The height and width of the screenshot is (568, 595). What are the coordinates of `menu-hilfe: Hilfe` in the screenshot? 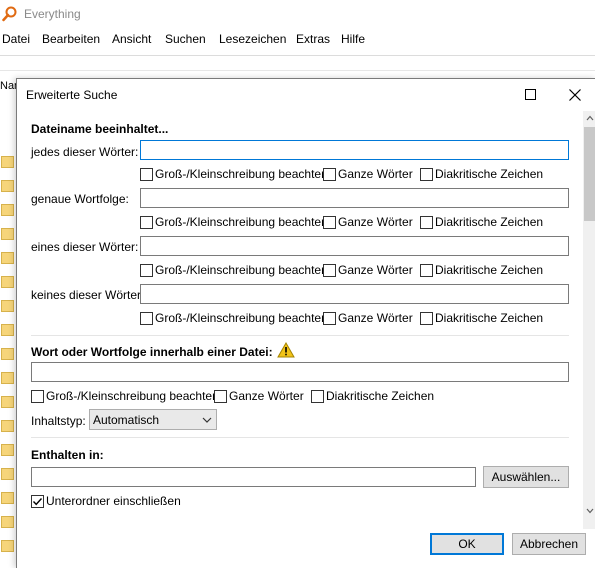 It's located at (353, 39).